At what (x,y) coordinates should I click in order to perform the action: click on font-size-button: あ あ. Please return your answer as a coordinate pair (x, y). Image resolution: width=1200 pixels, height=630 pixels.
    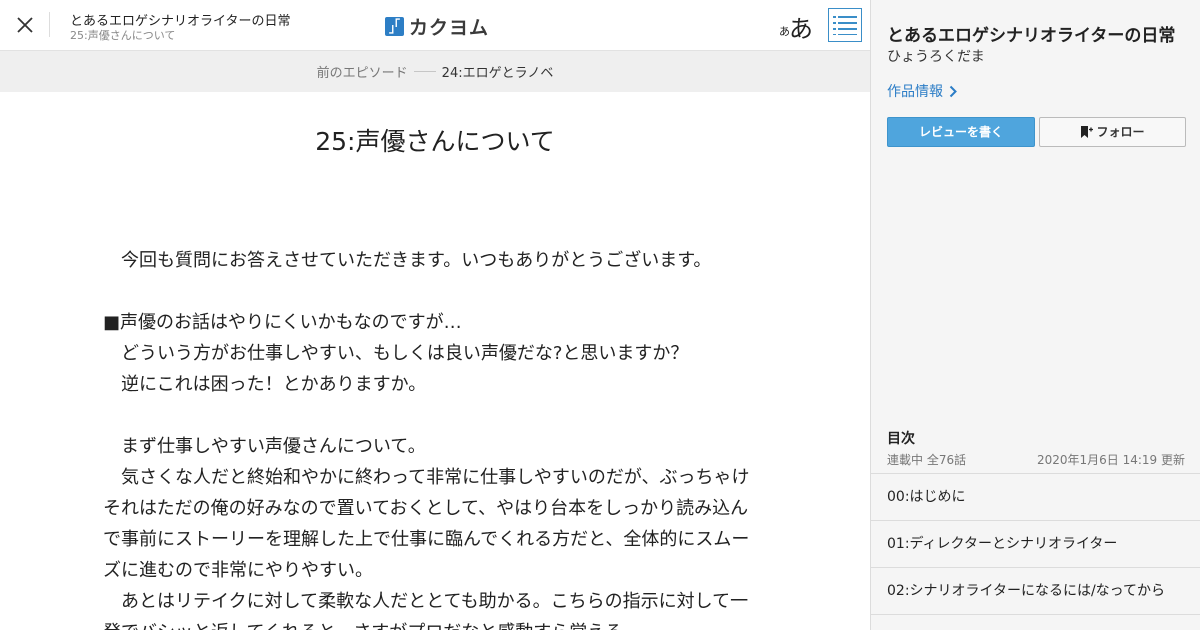
    Looking at the image, I should click on (795, 25).